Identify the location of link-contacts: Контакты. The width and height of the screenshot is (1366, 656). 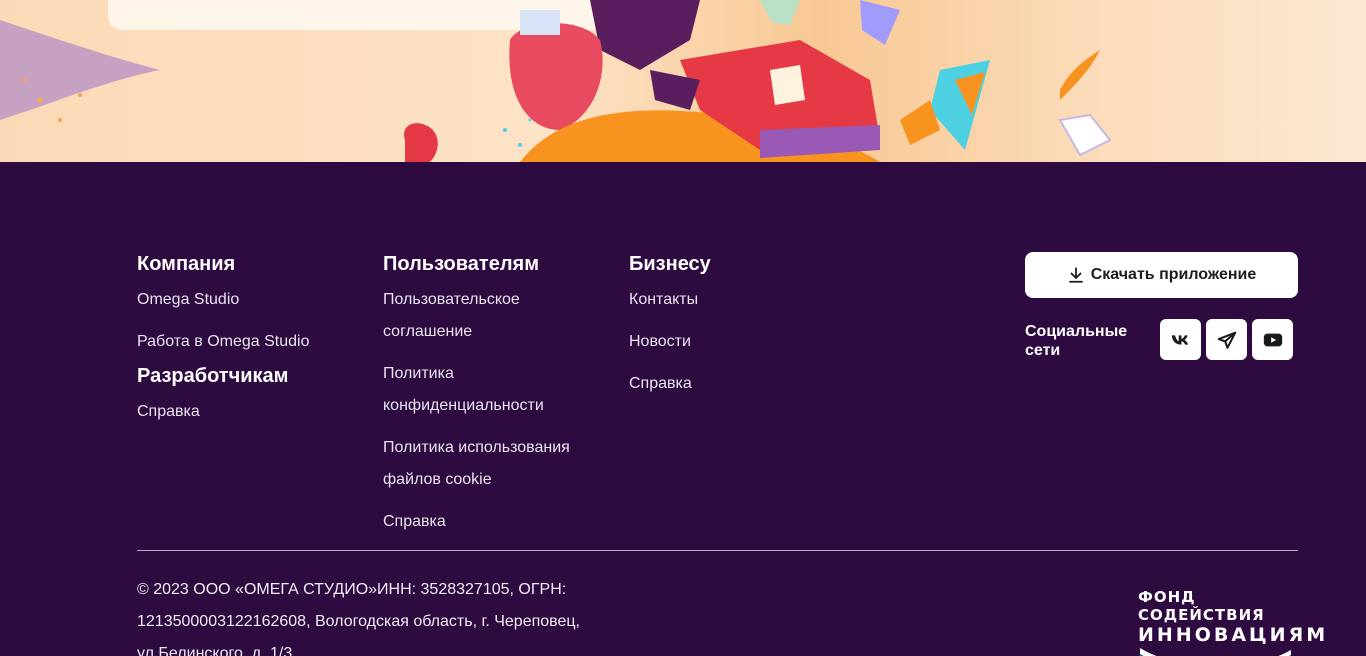
(670, 300).